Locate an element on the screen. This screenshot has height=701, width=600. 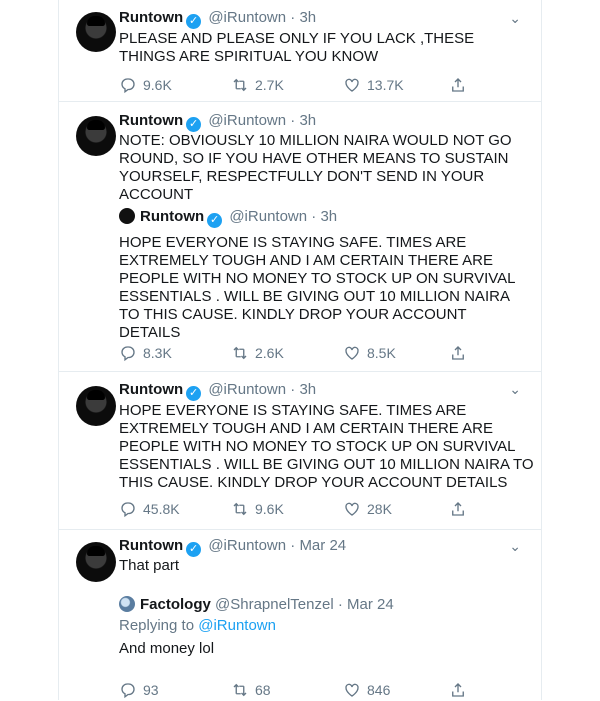
tweet-header: Runtown ✓ @iRuntown · Mar 24 is located at coordinates (232, 547).